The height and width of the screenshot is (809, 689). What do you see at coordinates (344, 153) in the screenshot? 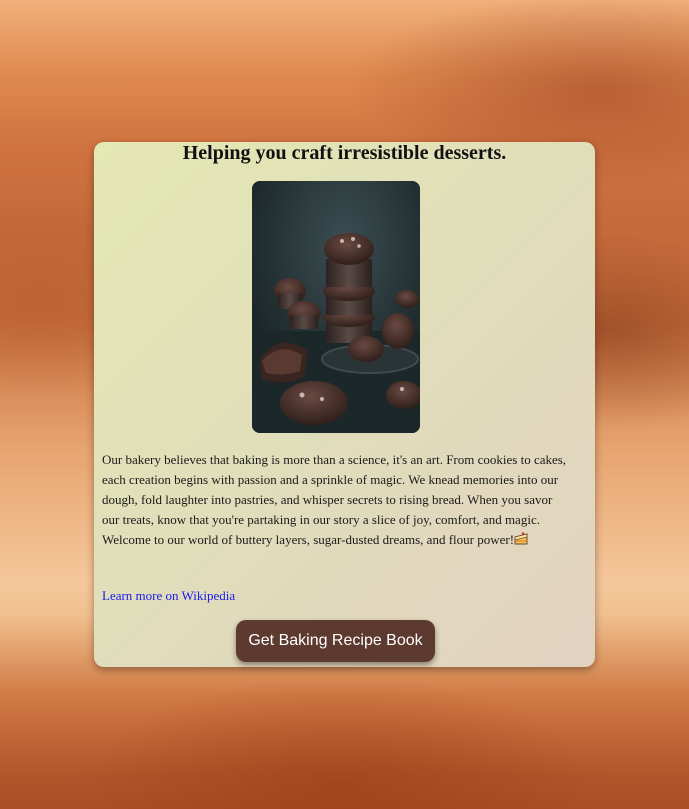
I see `page-title: Helping you craft irresistible desserts.` at bounding box center [344, 153].